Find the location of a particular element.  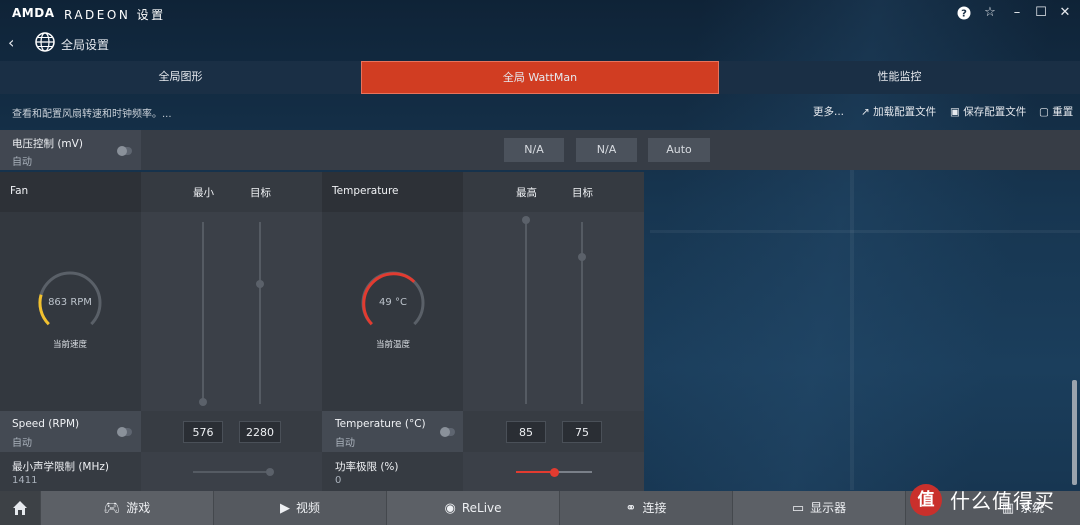

fan-target-input: 2280 is located at coordinates (260, 432).